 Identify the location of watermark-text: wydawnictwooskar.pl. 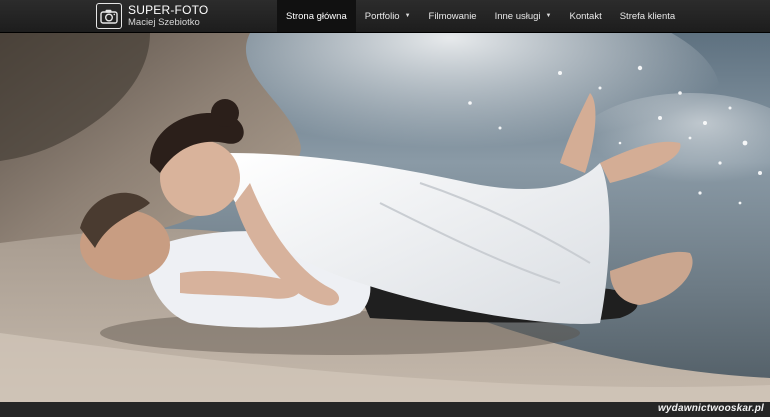
(710, 408).